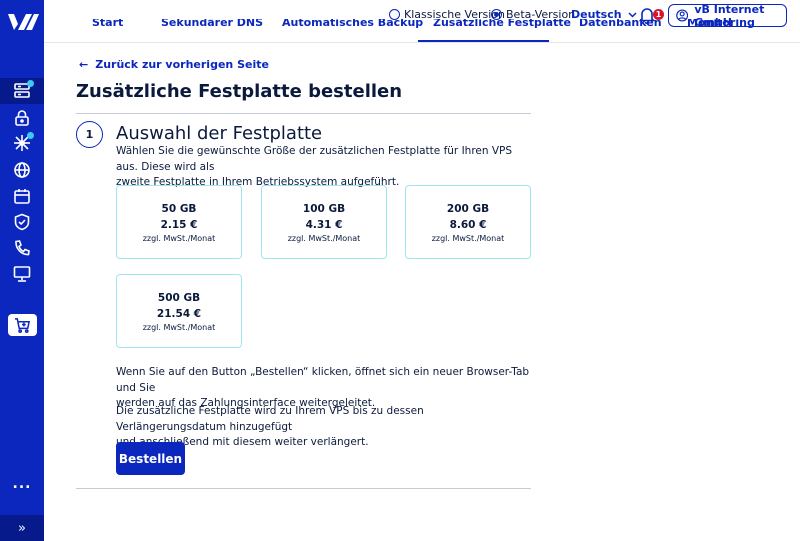 Image resolution: width=800 pixels, height=541 pixels. What do you see at coordinates (179, 209) in the screenshot?
I see `disk-size: 50 GB` at bounding box center [179, 209].